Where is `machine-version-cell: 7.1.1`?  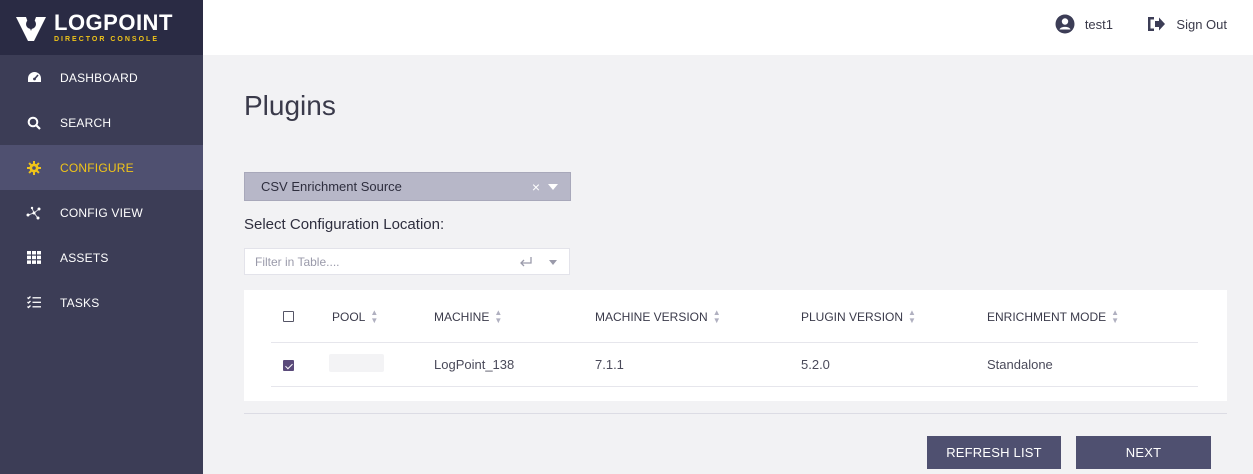
machine-version-cell: 7.1.1 is located at coordinates (609, 364).